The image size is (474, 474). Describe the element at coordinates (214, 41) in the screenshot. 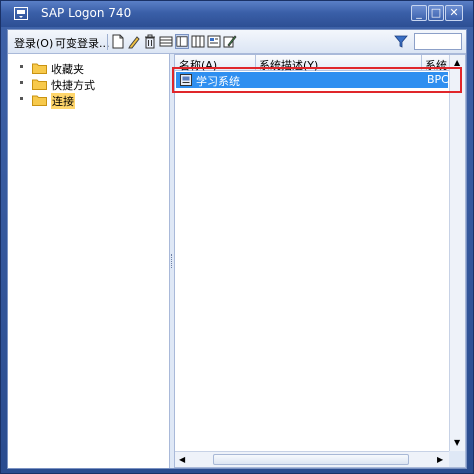

I see `properties-icon` at that location.